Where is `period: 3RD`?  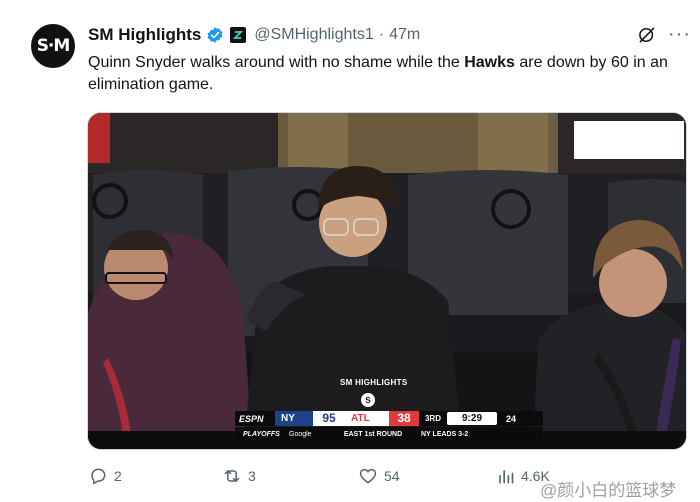
period: 3RD is located at coordinates (432, 418).